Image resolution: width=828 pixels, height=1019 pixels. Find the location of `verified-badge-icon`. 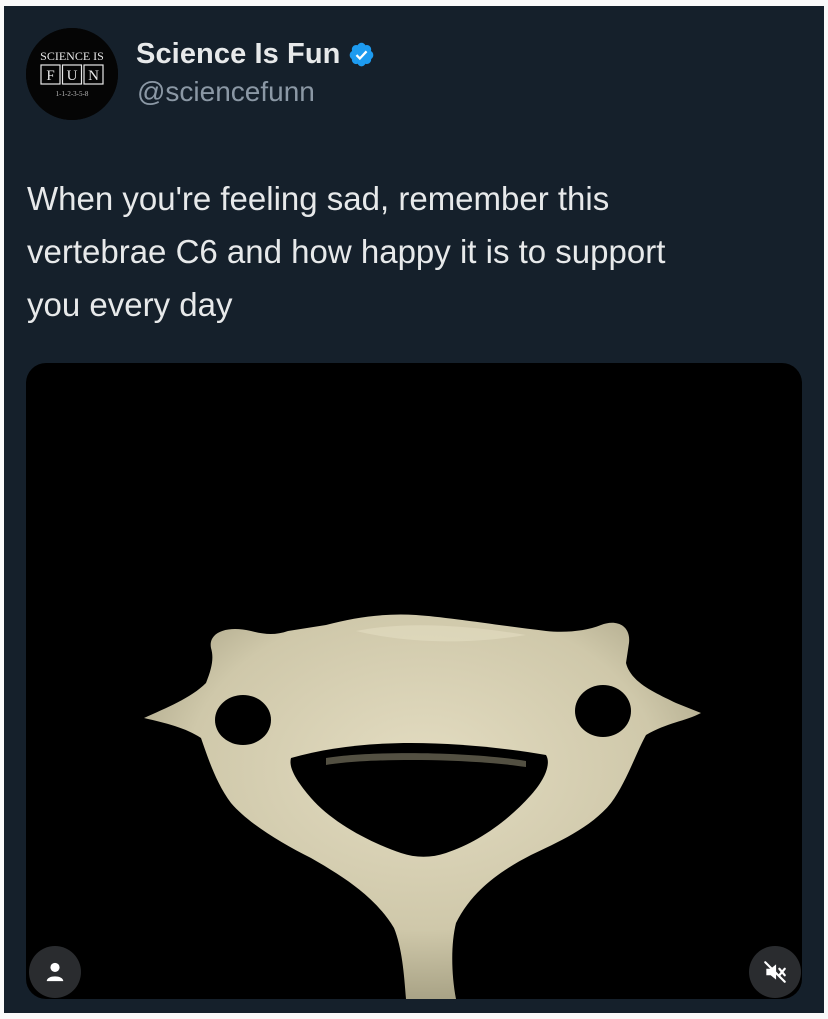

verified-badge-icon is located at coordinates (361, 54).